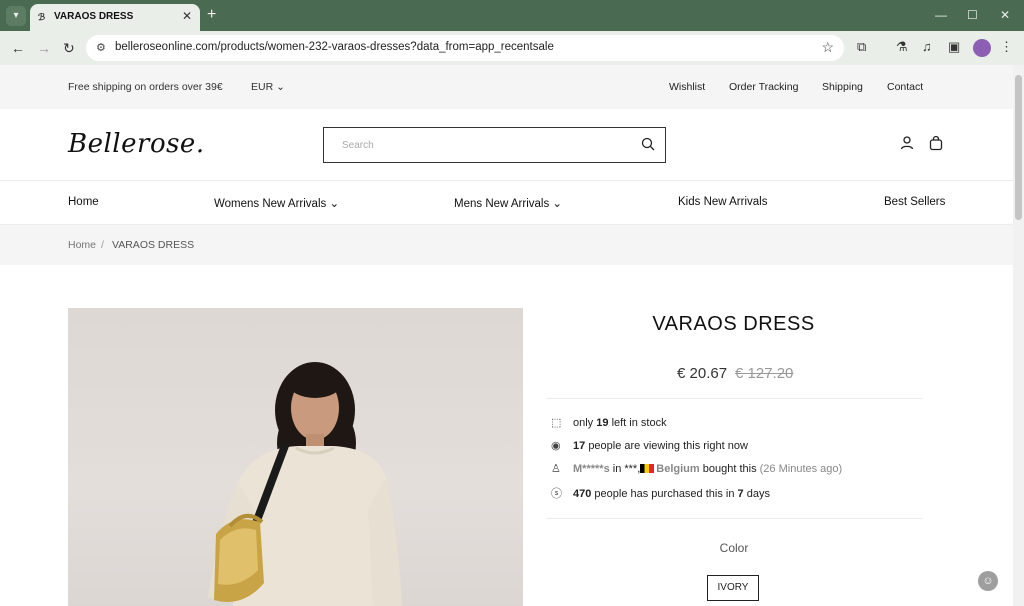 The image size is (1024, 606). I want to click on tab-close-icon: ✕, so click(187, 16).